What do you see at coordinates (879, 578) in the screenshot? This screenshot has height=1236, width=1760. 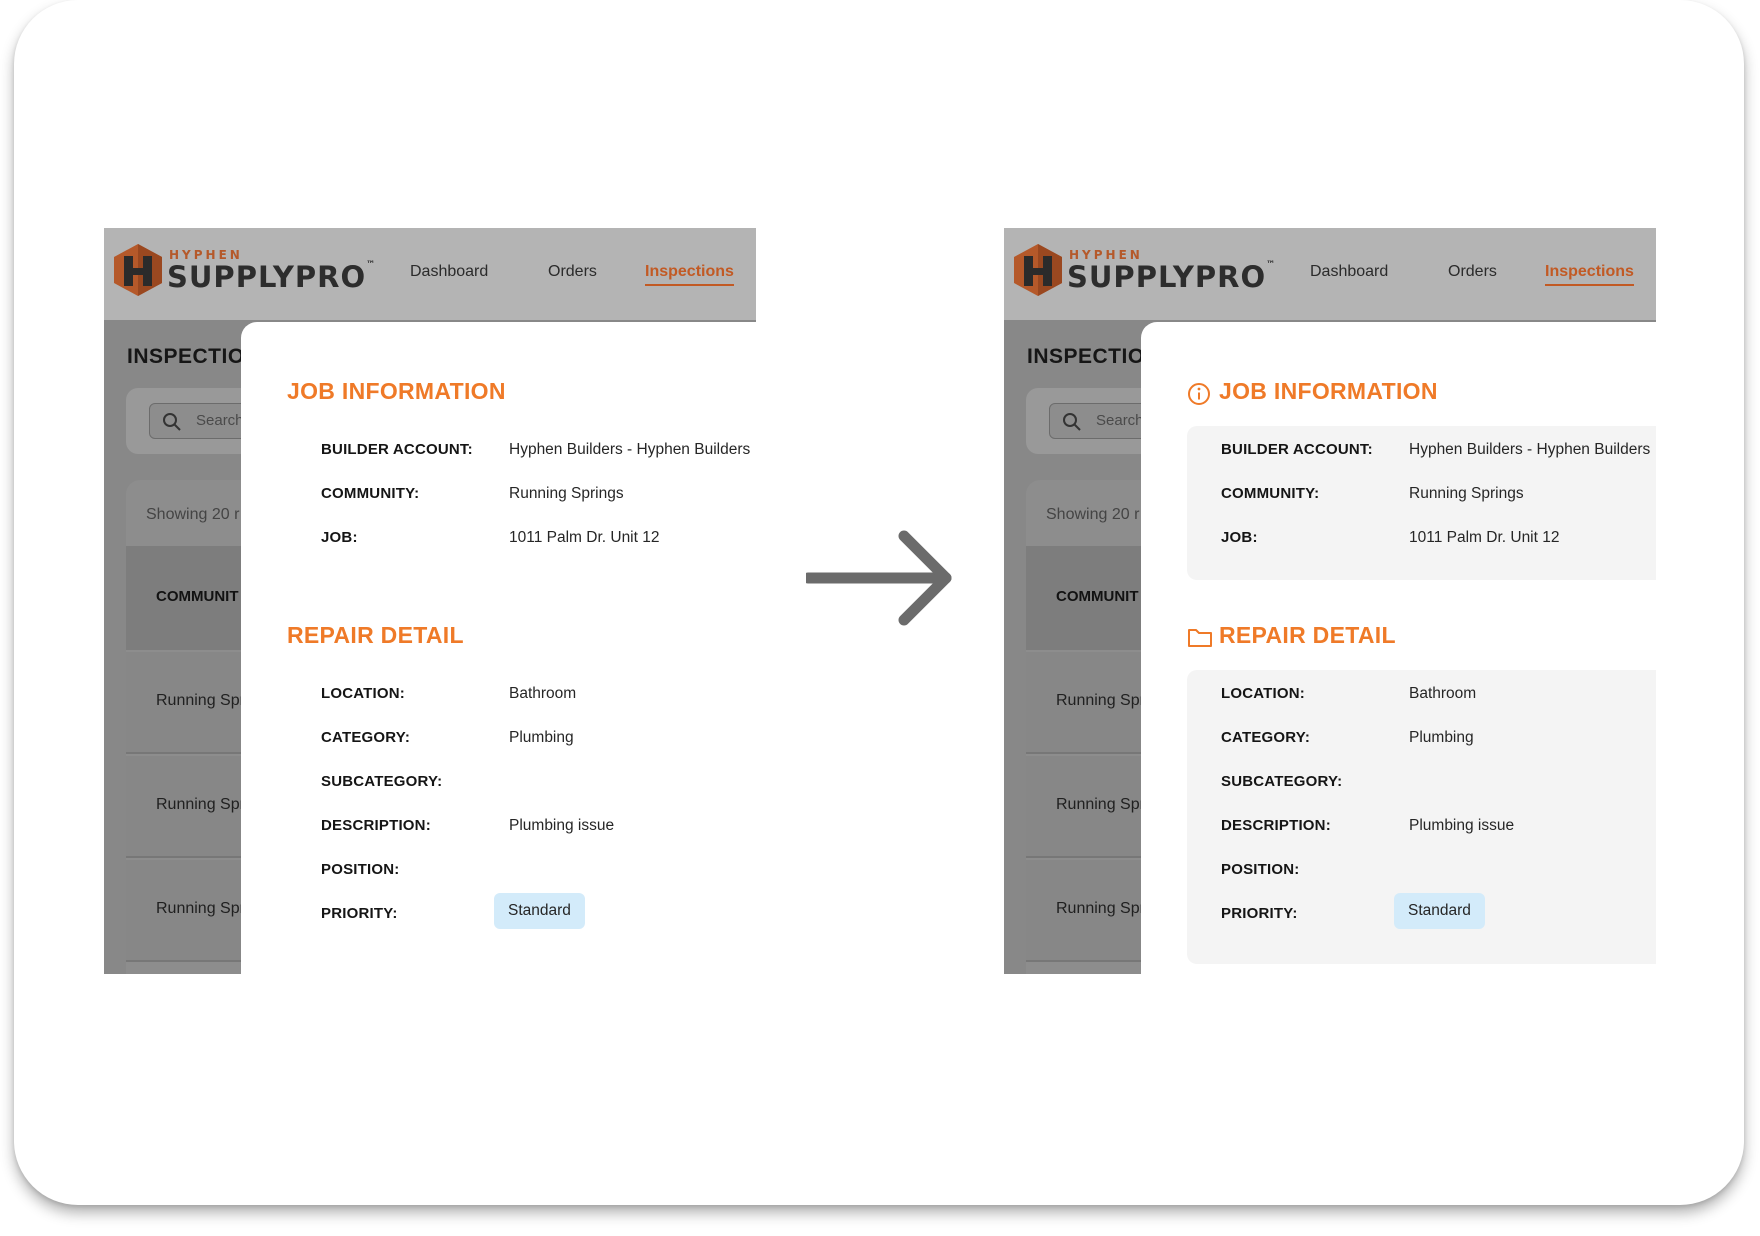 I see `arrow-right-icon` at bounding box center [879, 578].